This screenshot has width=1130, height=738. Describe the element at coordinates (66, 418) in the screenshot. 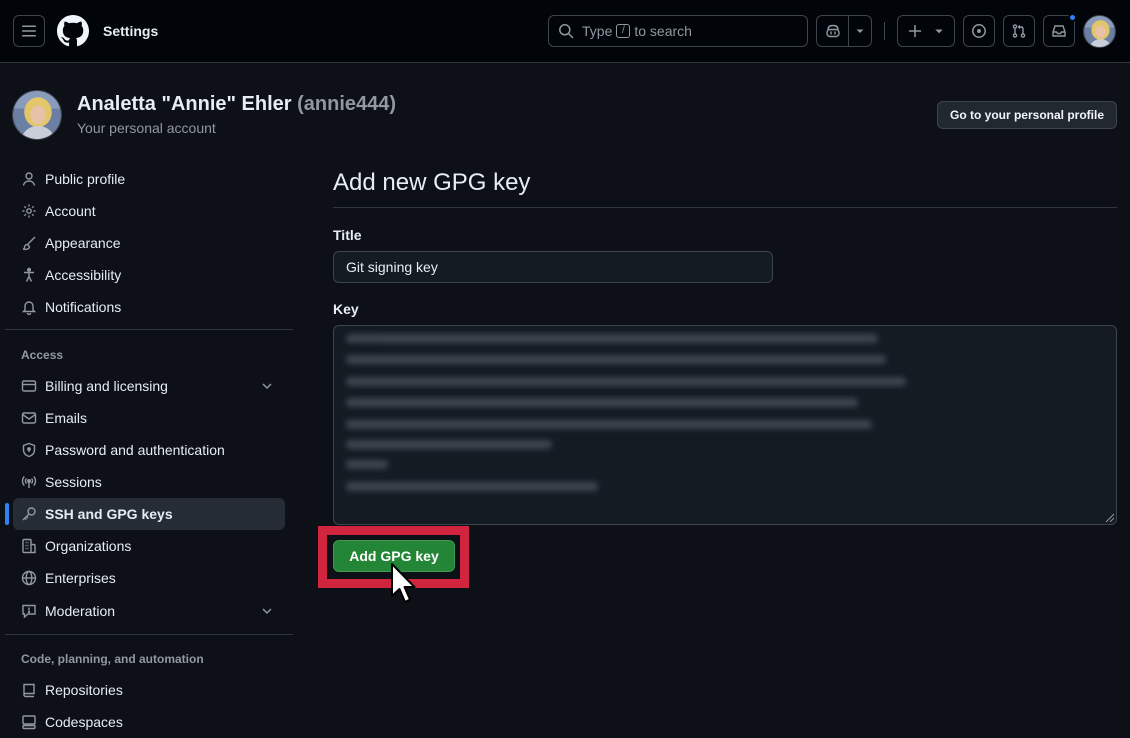

I see `sidebar-item-label: Emails` at that location.